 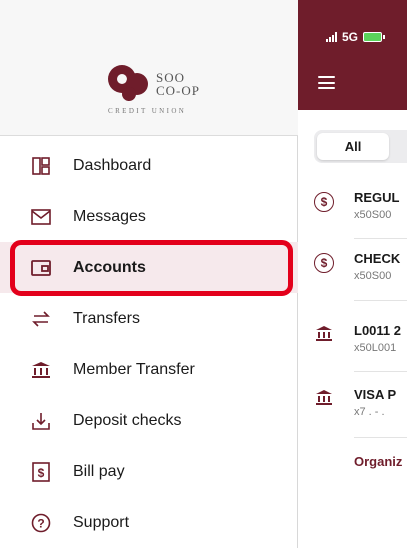 What do you see at coordinates (369, 412) in the screenshot?
I see `account-number: x7 . - .` at bounding box center [369, 412].